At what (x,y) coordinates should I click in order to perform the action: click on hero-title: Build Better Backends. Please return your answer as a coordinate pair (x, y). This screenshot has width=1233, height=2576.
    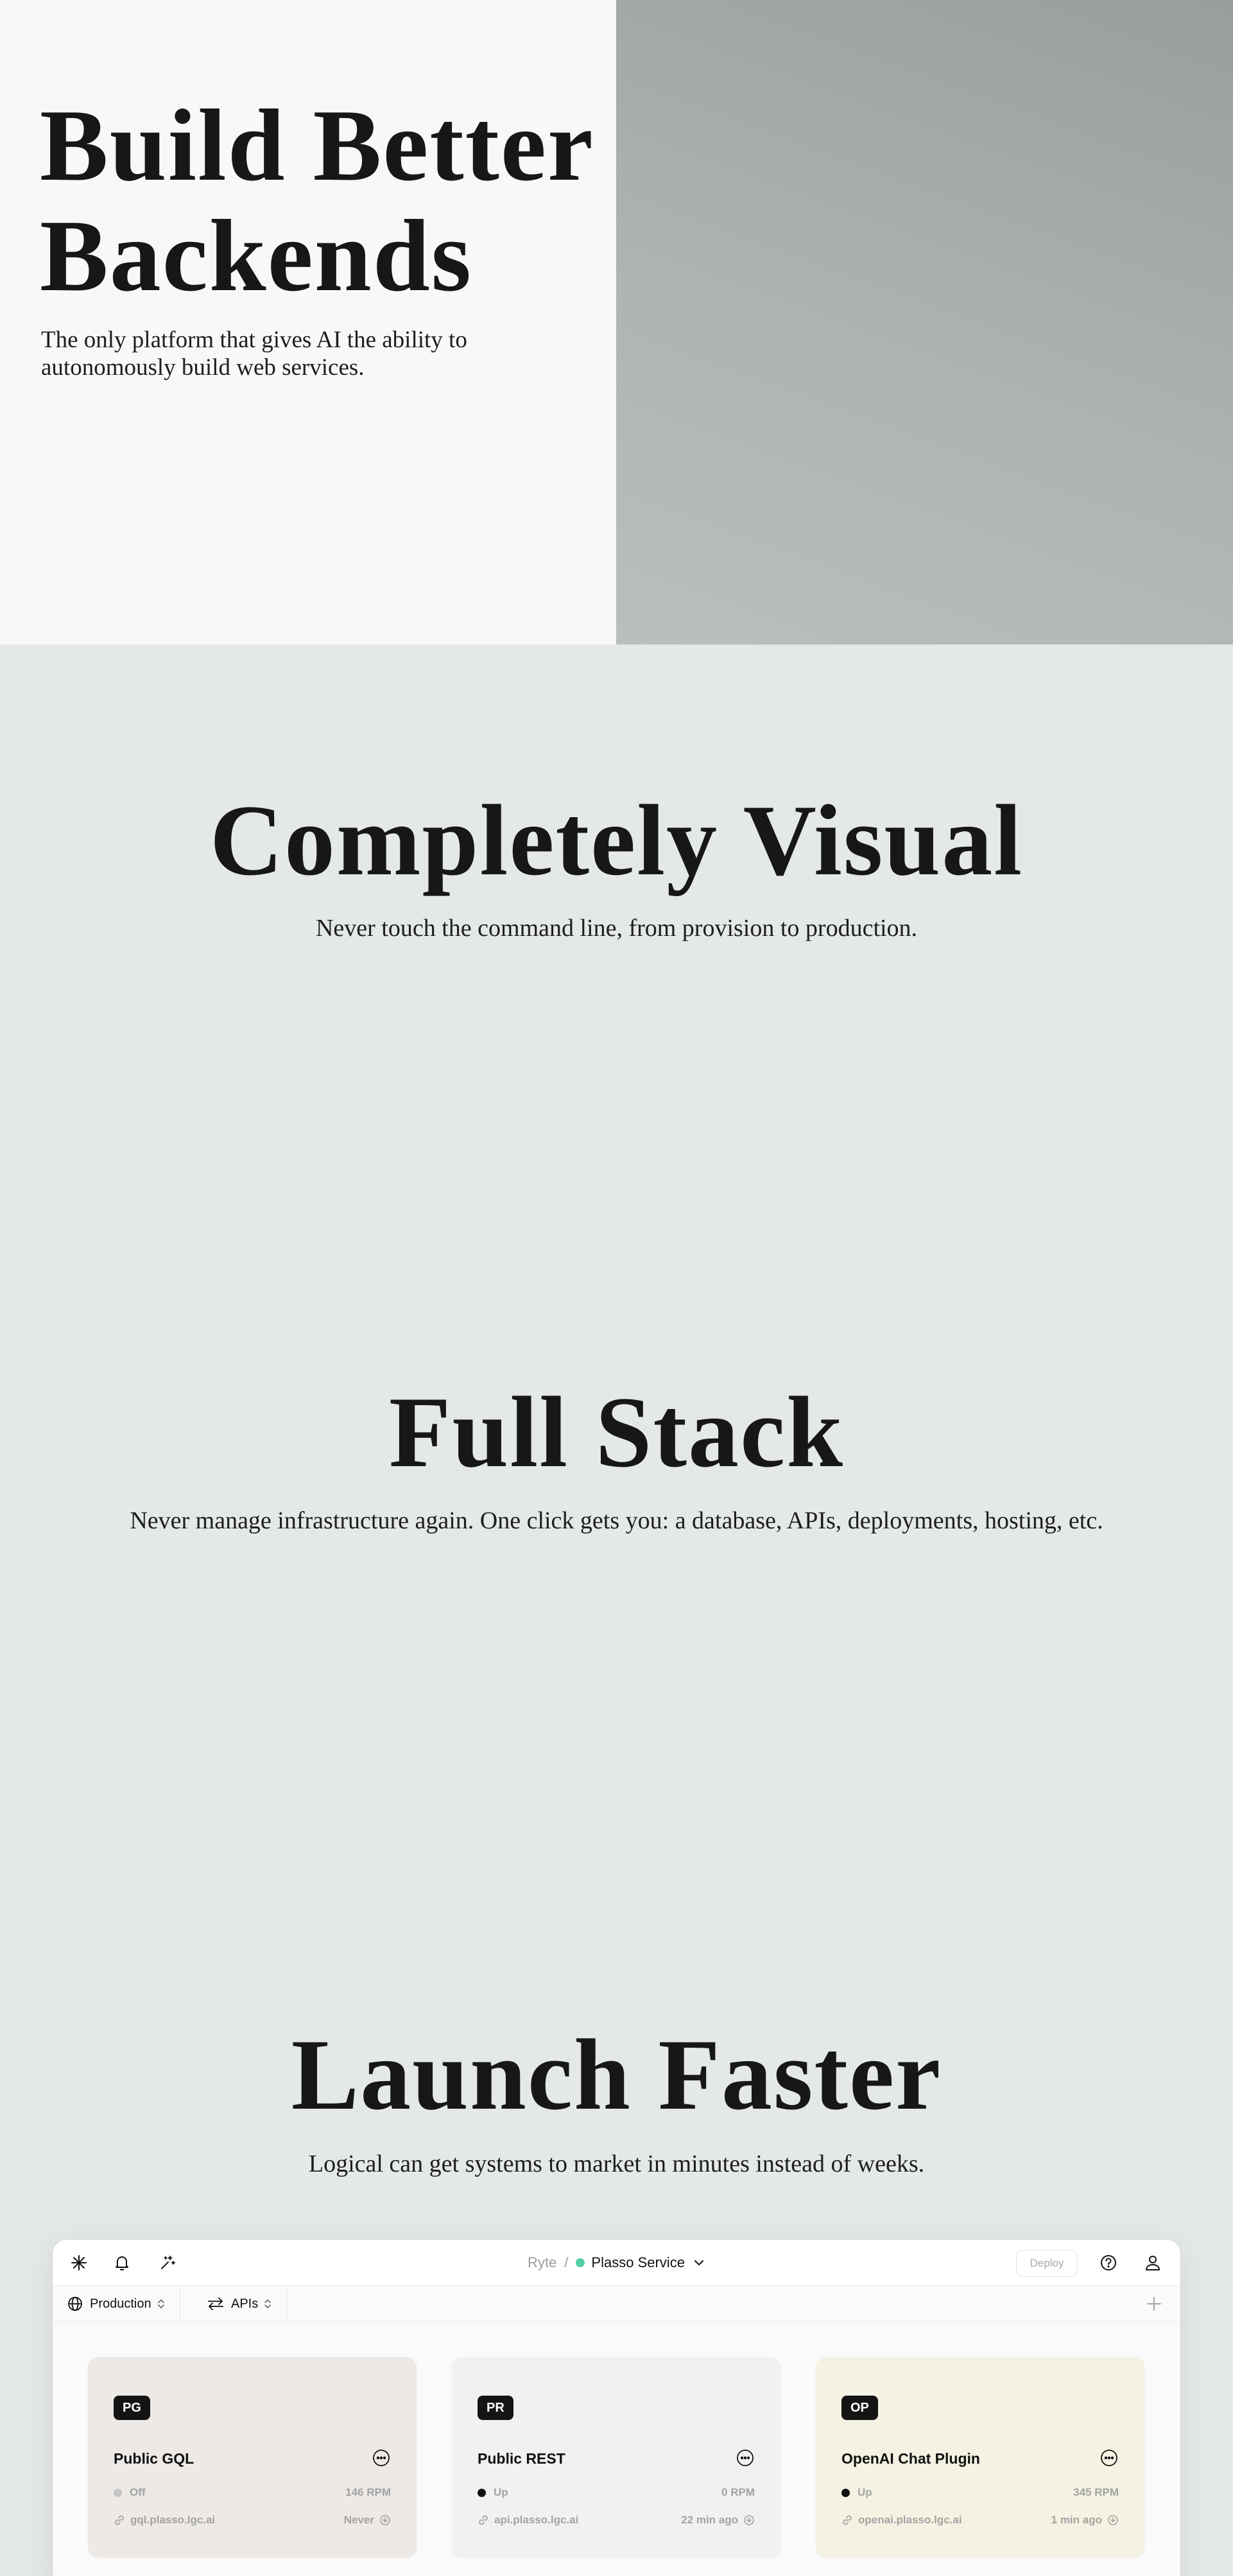
    Looking at the image, I should click on (322, 200).